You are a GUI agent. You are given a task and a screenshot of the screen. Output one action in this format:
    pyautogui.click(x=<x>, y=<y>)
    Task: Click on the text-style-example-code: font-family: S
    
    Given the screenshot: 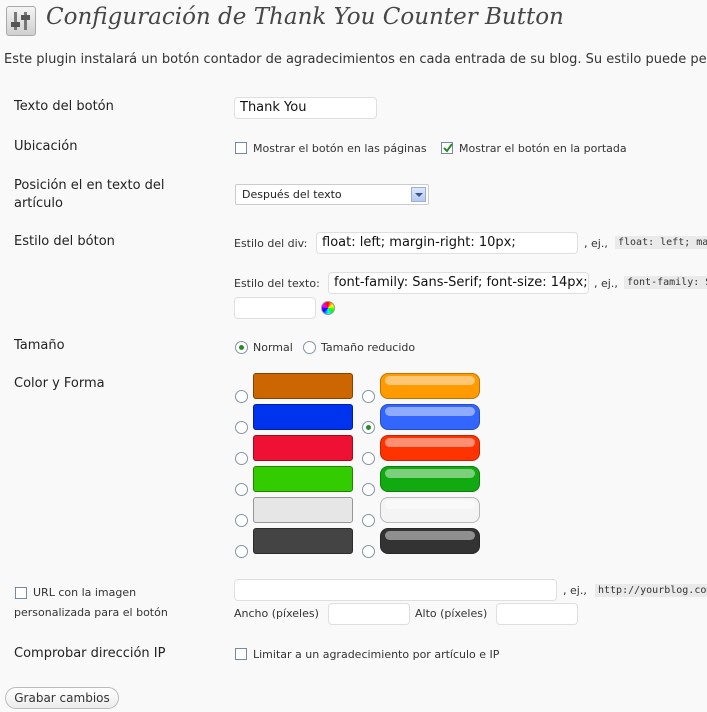 What is the action you would take?
    pyautogui.click(x=665, y=282)
    